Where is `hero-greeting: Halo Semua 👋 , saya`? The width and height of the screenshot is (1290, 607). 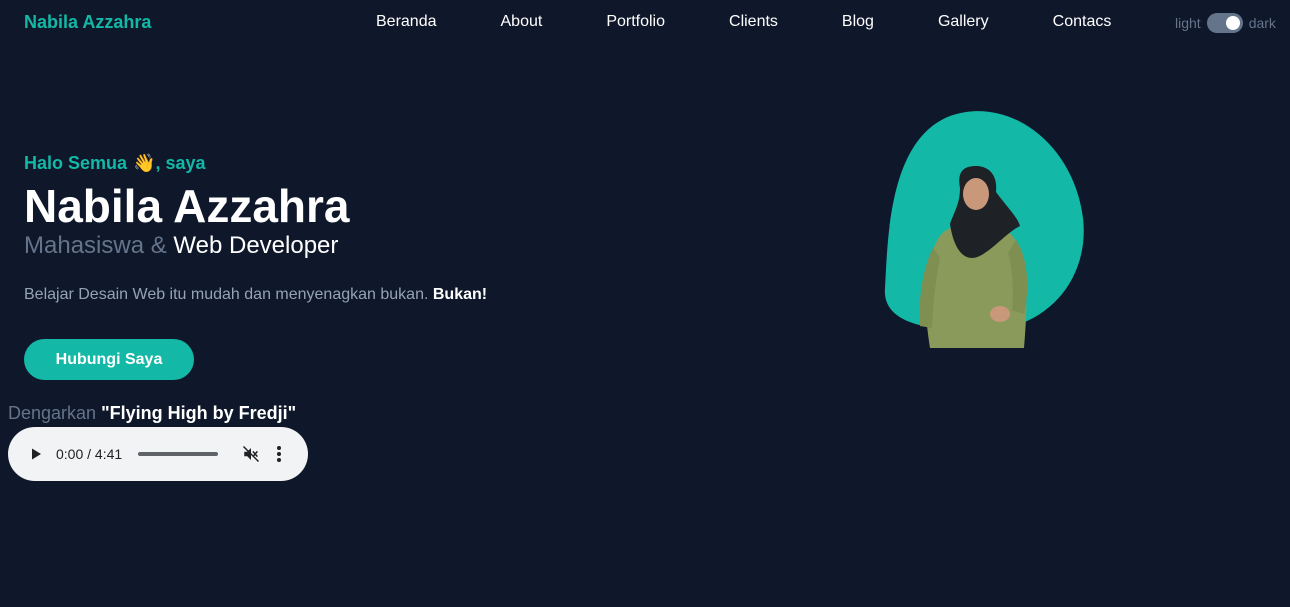 hero-greeting: Halo Semua 👋 , saya is located at coordinates (115, 163).